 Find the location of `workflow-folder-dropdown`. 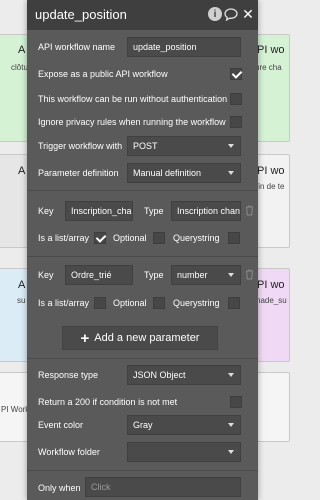

workflow-folder-dropdown is located at coordinates (184, 452).